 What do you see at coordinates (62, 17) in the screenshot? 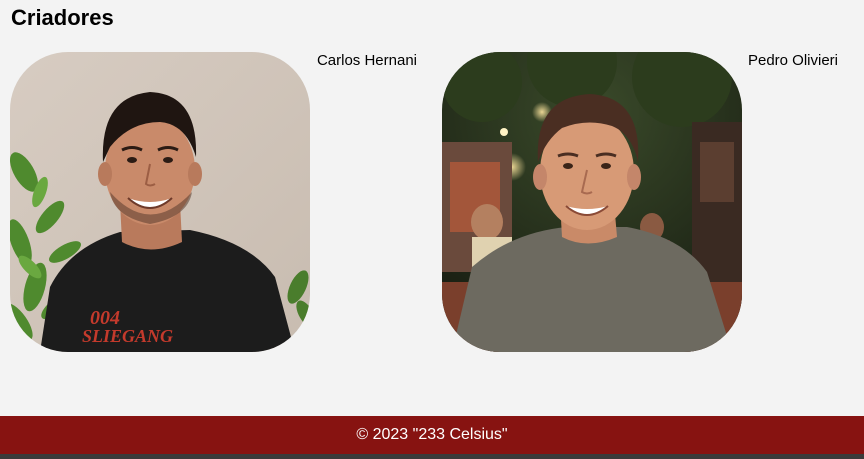
I see `section-title: Criadores` at bounding box center [62, 17].